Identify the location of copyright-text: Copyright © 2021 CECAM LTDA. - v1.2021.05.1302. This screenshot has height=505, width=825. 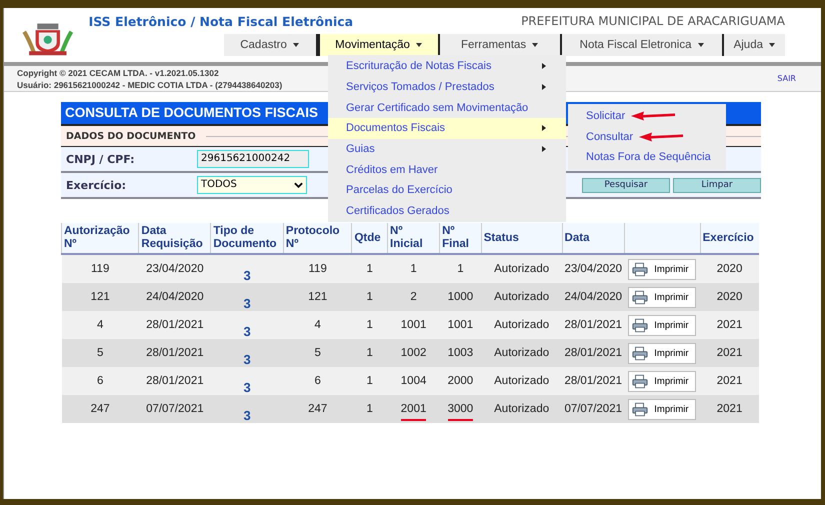
(118, 72).